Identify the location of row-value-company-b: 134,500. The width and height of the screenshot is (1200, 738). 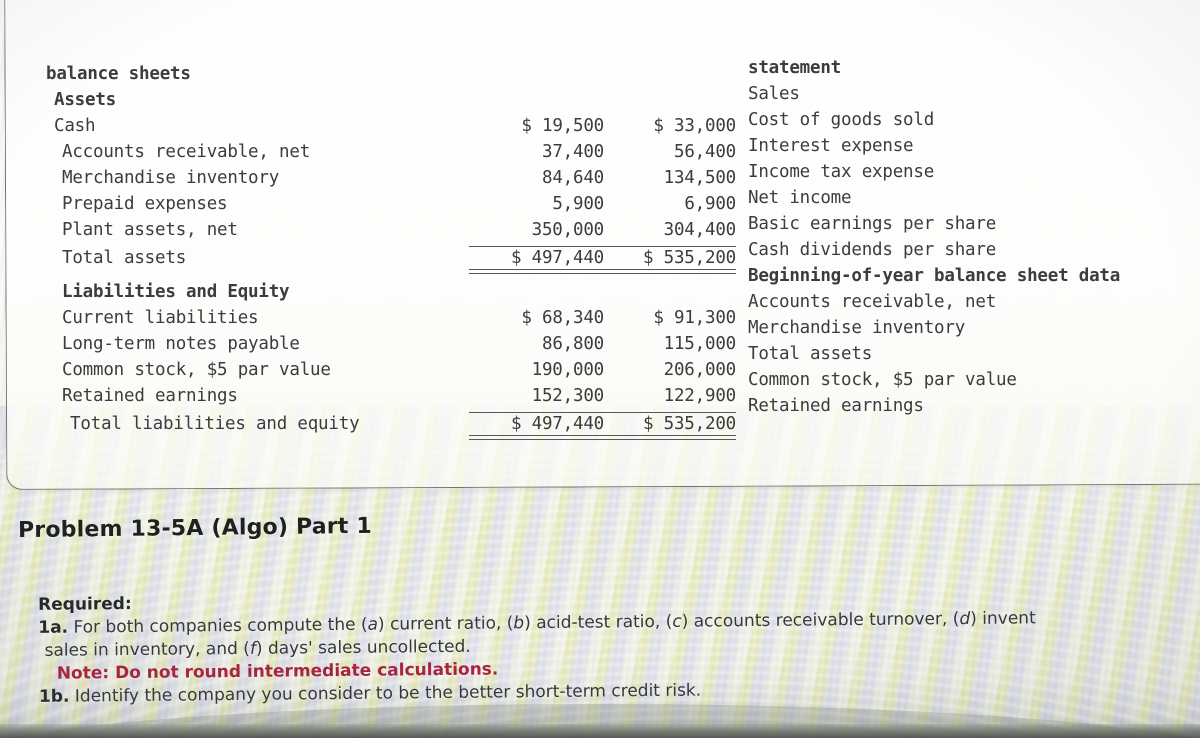
(700, 178).